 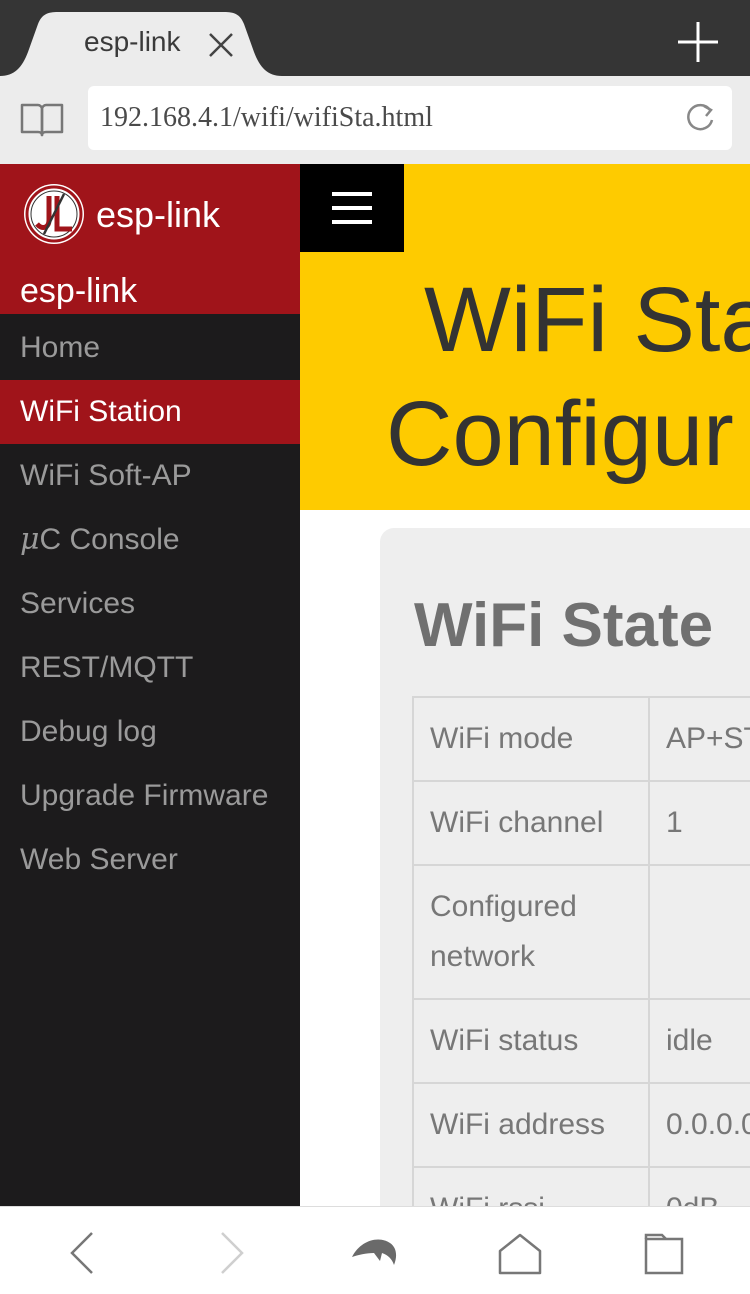 What do you see at coordinates (109, 539) in the screenshot?
I see `sidebar-item-label: C Console` at bounding box center [109, 539].